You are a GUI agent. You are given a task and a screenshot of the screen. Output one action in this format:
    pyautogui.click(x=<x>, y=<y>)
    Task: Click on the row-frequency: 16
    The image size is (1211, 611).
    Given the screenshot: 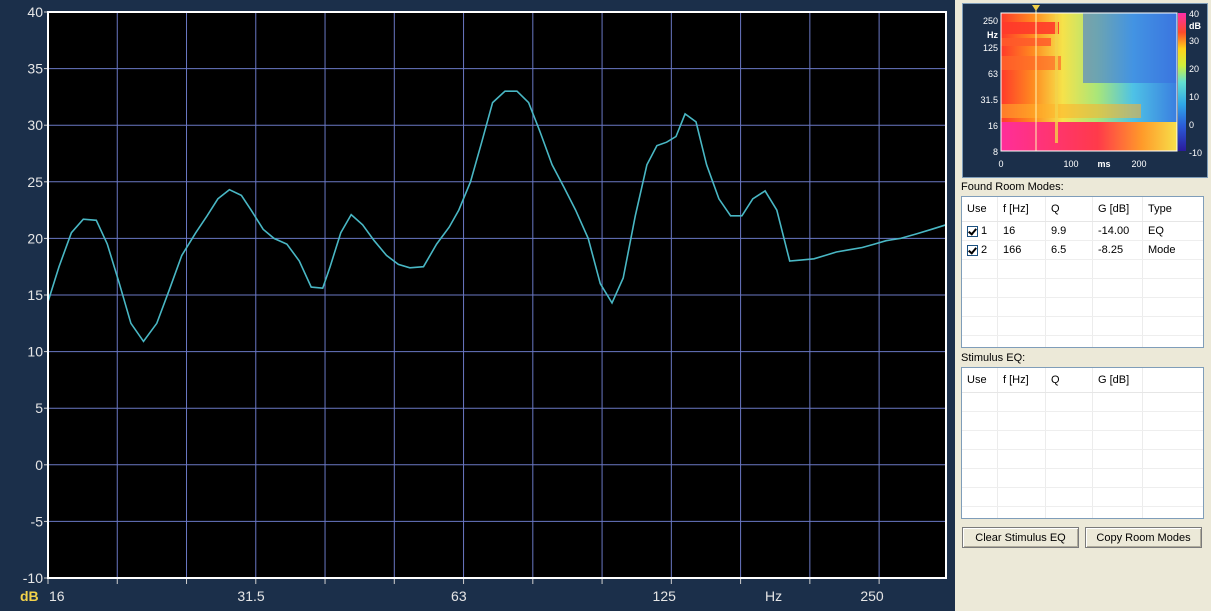 What is the action you would take?
    pyautogui.click(x=1022, y=231)
    